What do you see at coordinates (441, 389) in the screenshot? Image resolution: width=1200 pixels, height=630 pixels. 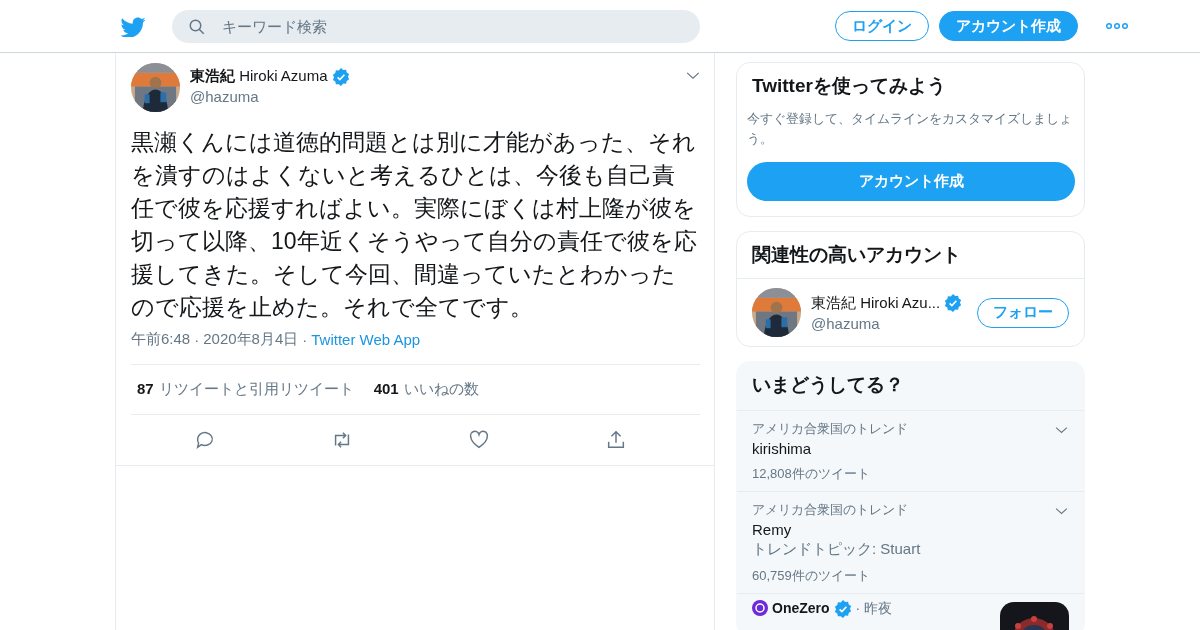 I see `stat-label: いいねの数` at bounding box center [441, 389].